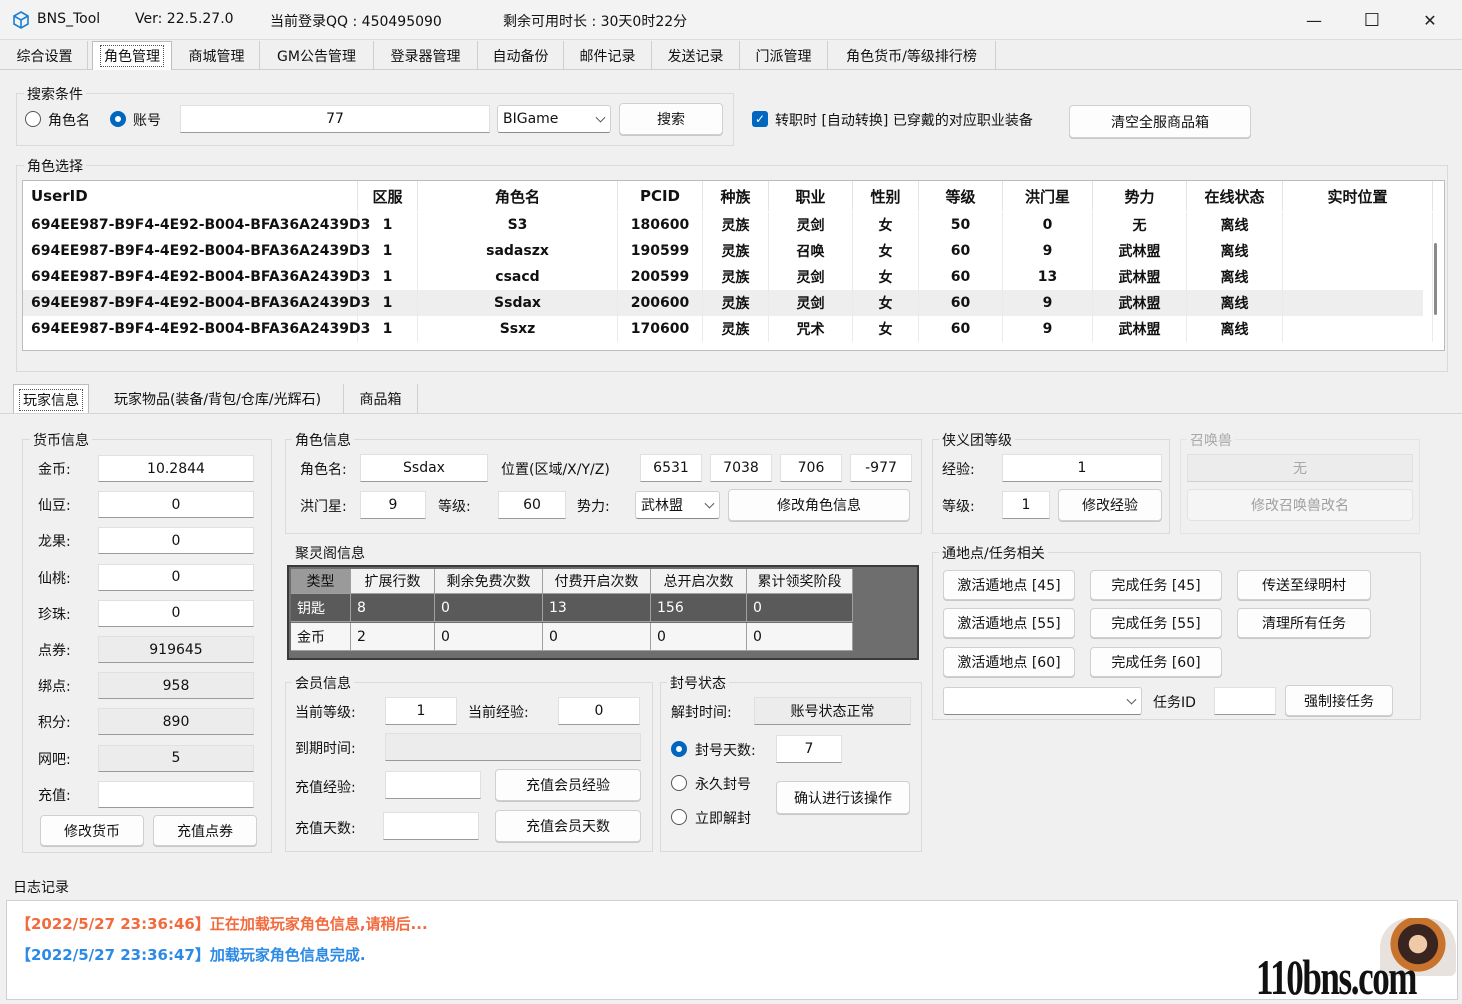  What do you see at coordinates (1435, 279) in the screenshot?
I see `vertical-scrollbar` at bounding box center [1435, 279].